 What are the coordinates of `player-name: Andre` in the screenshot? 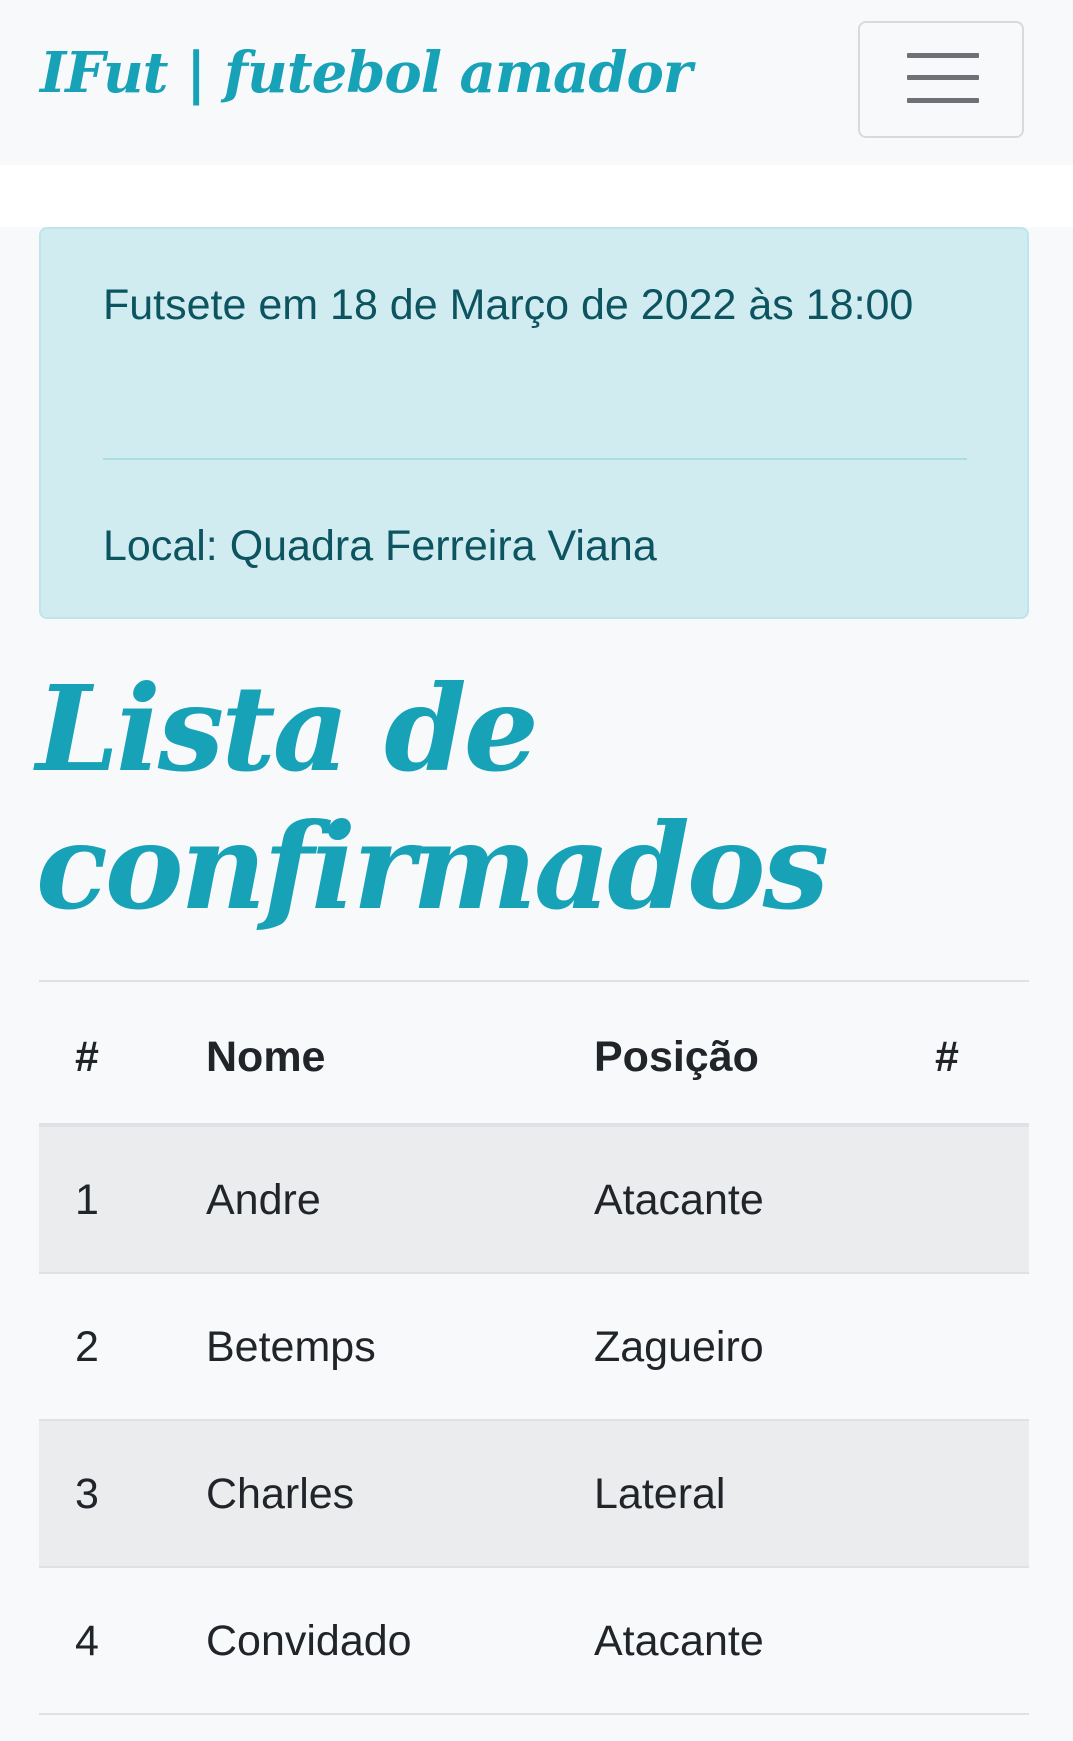 It's located at (263, 1200).